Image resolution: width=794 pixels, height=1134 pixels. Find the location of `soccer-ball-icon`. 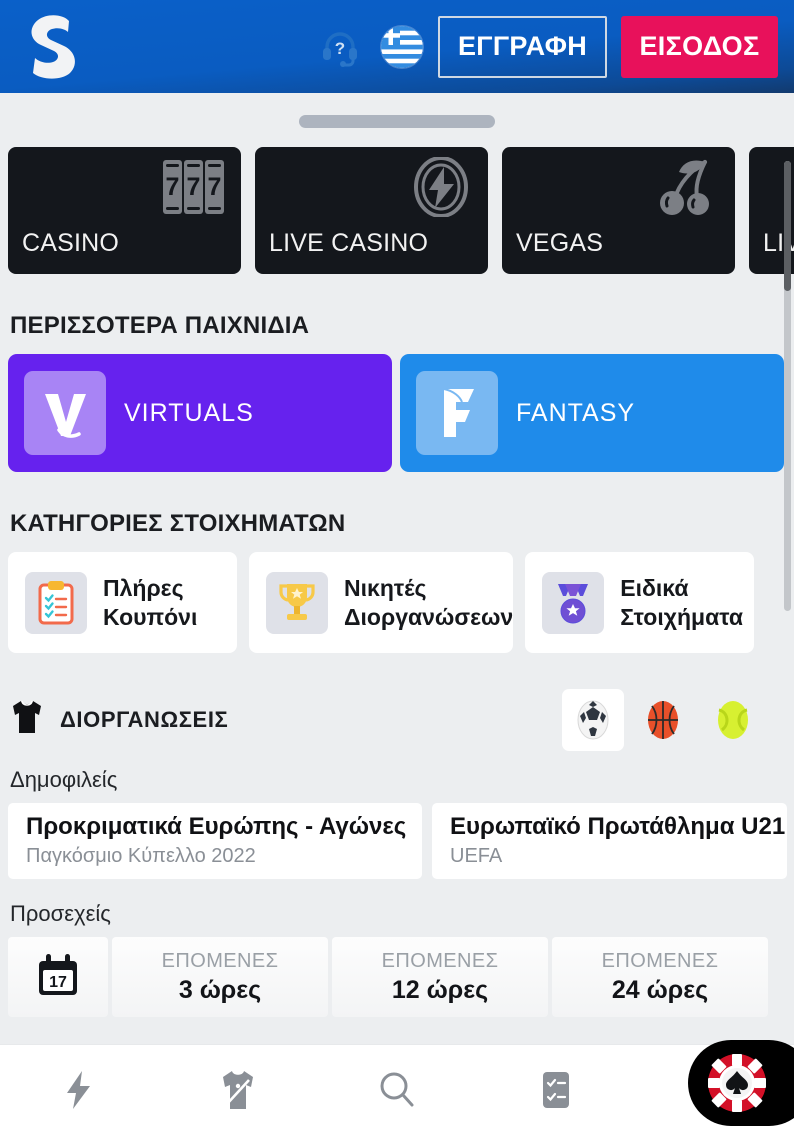

soccer-ball-icon is located at coordinates (593, 720).